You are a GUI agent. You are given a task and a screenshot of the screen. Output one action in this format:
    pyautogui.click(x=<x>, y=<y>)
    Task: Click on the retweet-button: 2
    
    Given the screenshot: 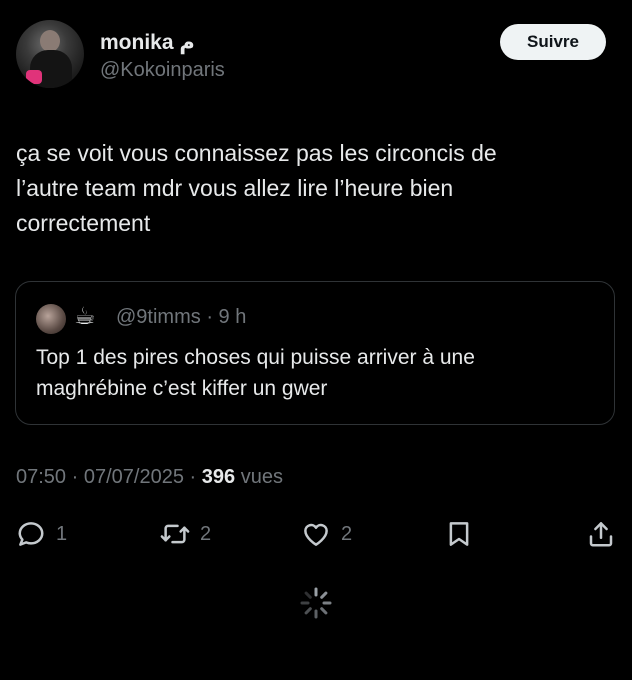 What is the action you would take?
    pyautogui.click(x=185, y=534)
    